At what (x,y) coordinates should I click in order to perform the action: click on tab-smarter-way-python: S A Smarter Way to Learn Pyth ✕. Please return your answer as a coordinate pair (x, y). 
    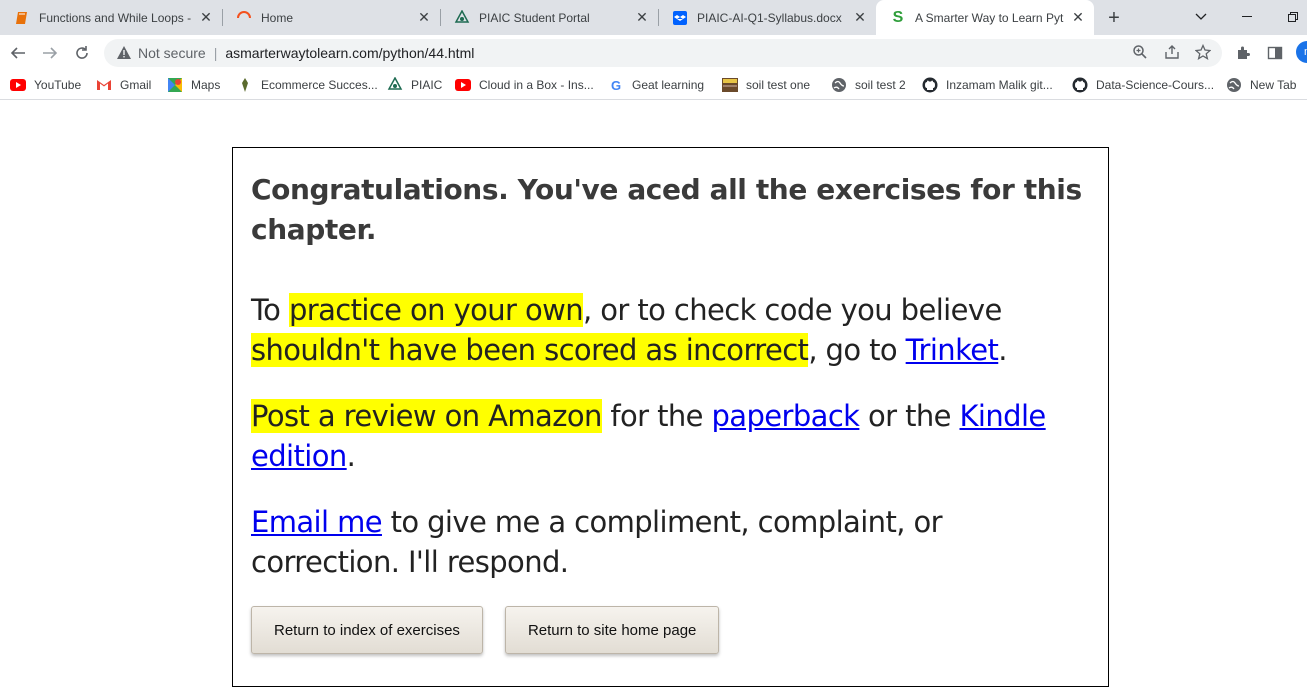
    Looking at the image, I should click on (985, 17).